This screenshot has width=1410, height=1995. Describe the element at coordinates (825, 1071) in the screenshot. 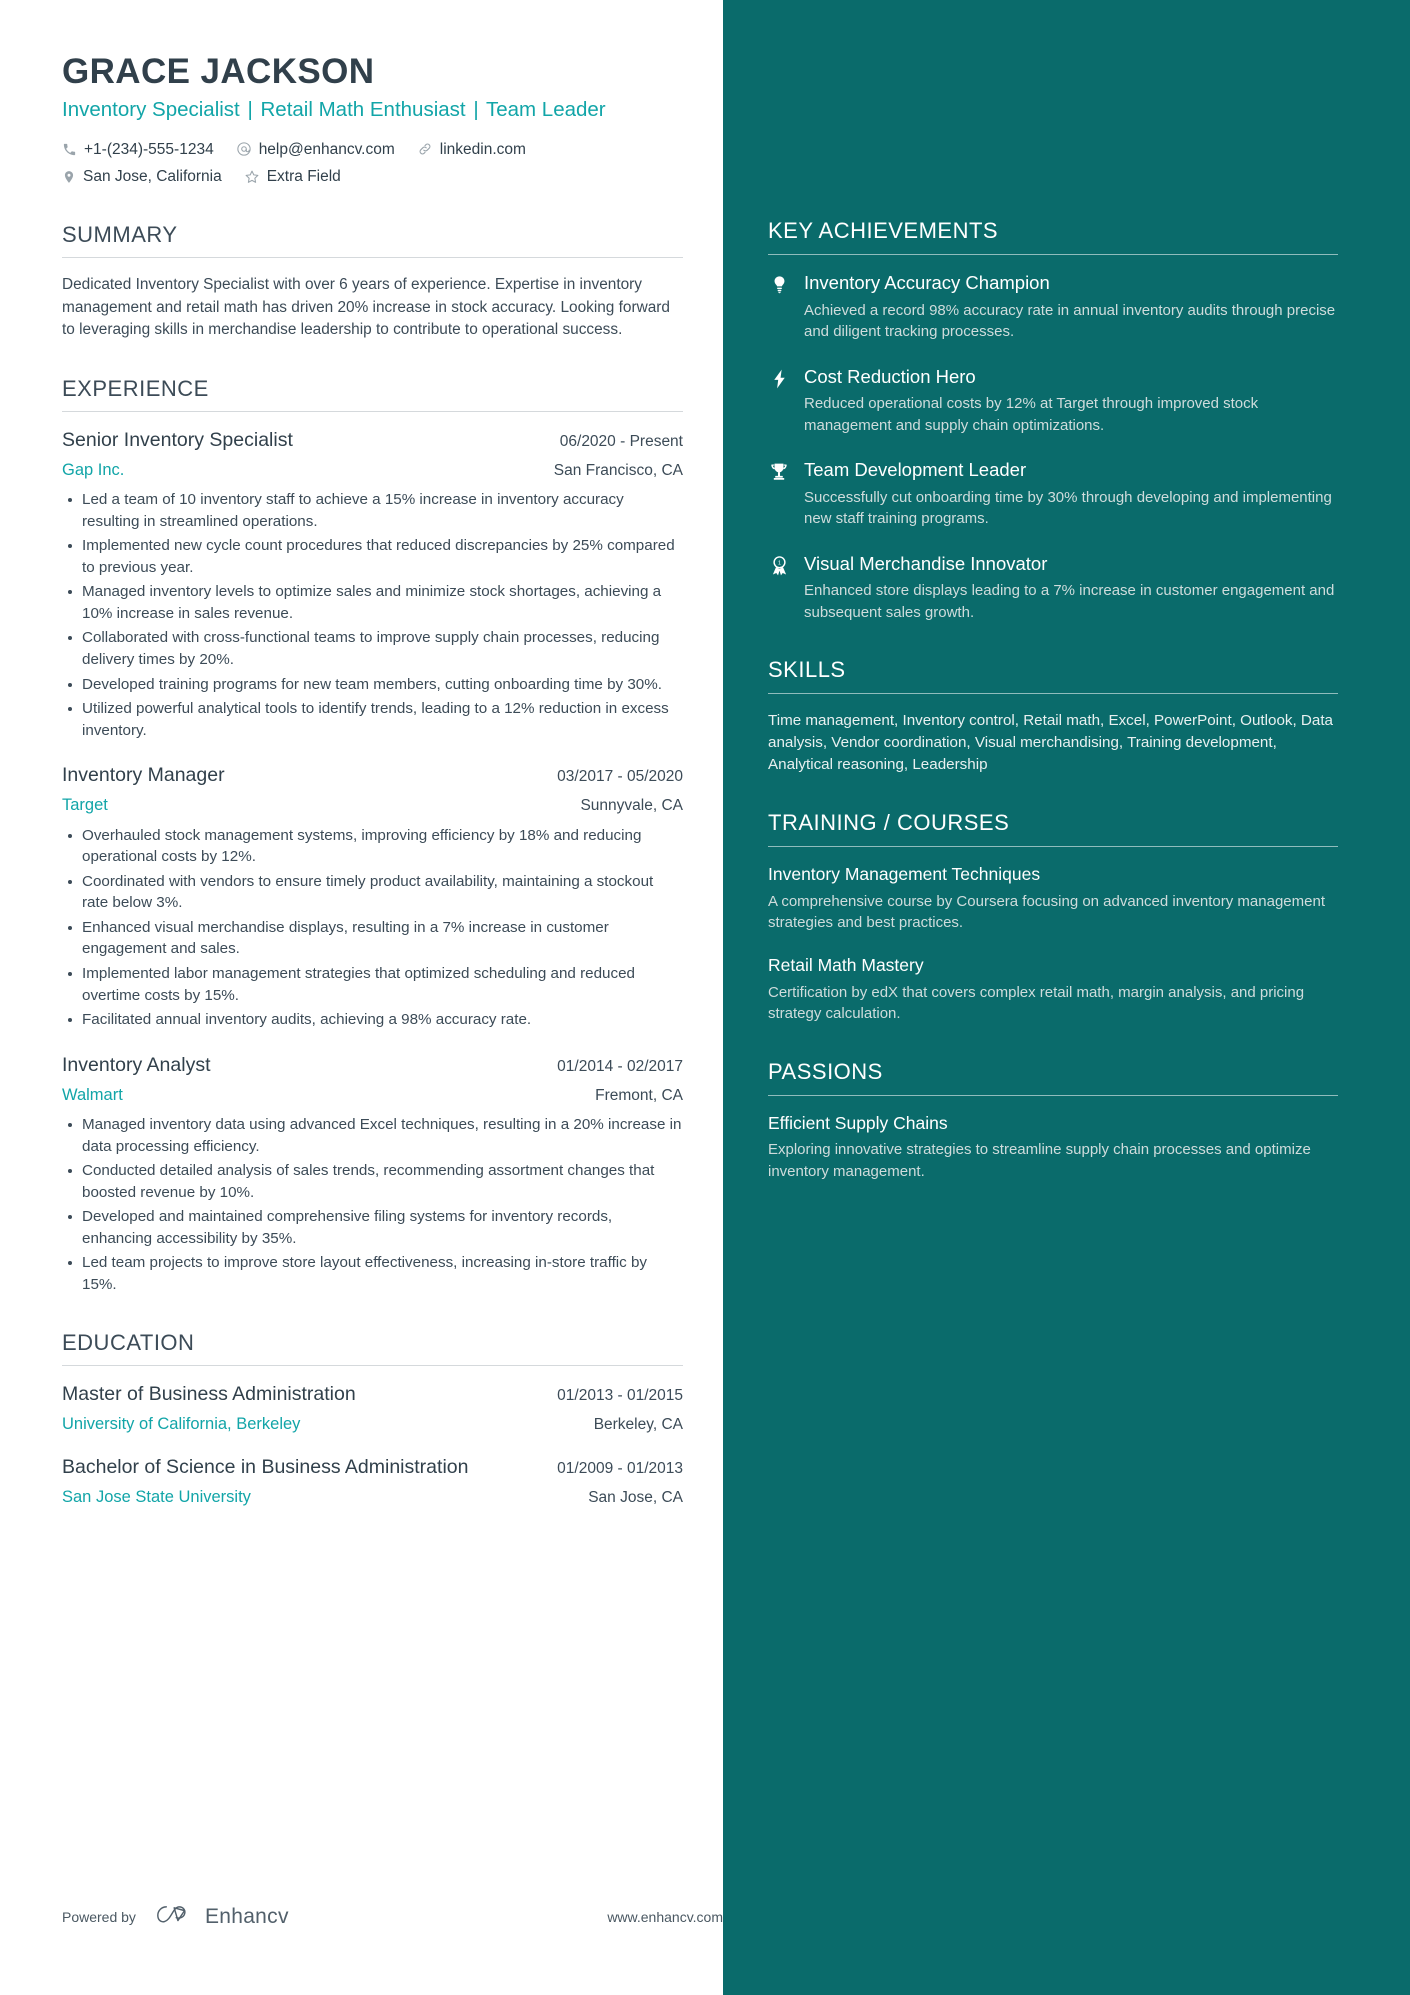

I see `section-title-passions: PASSIONS` at that location.